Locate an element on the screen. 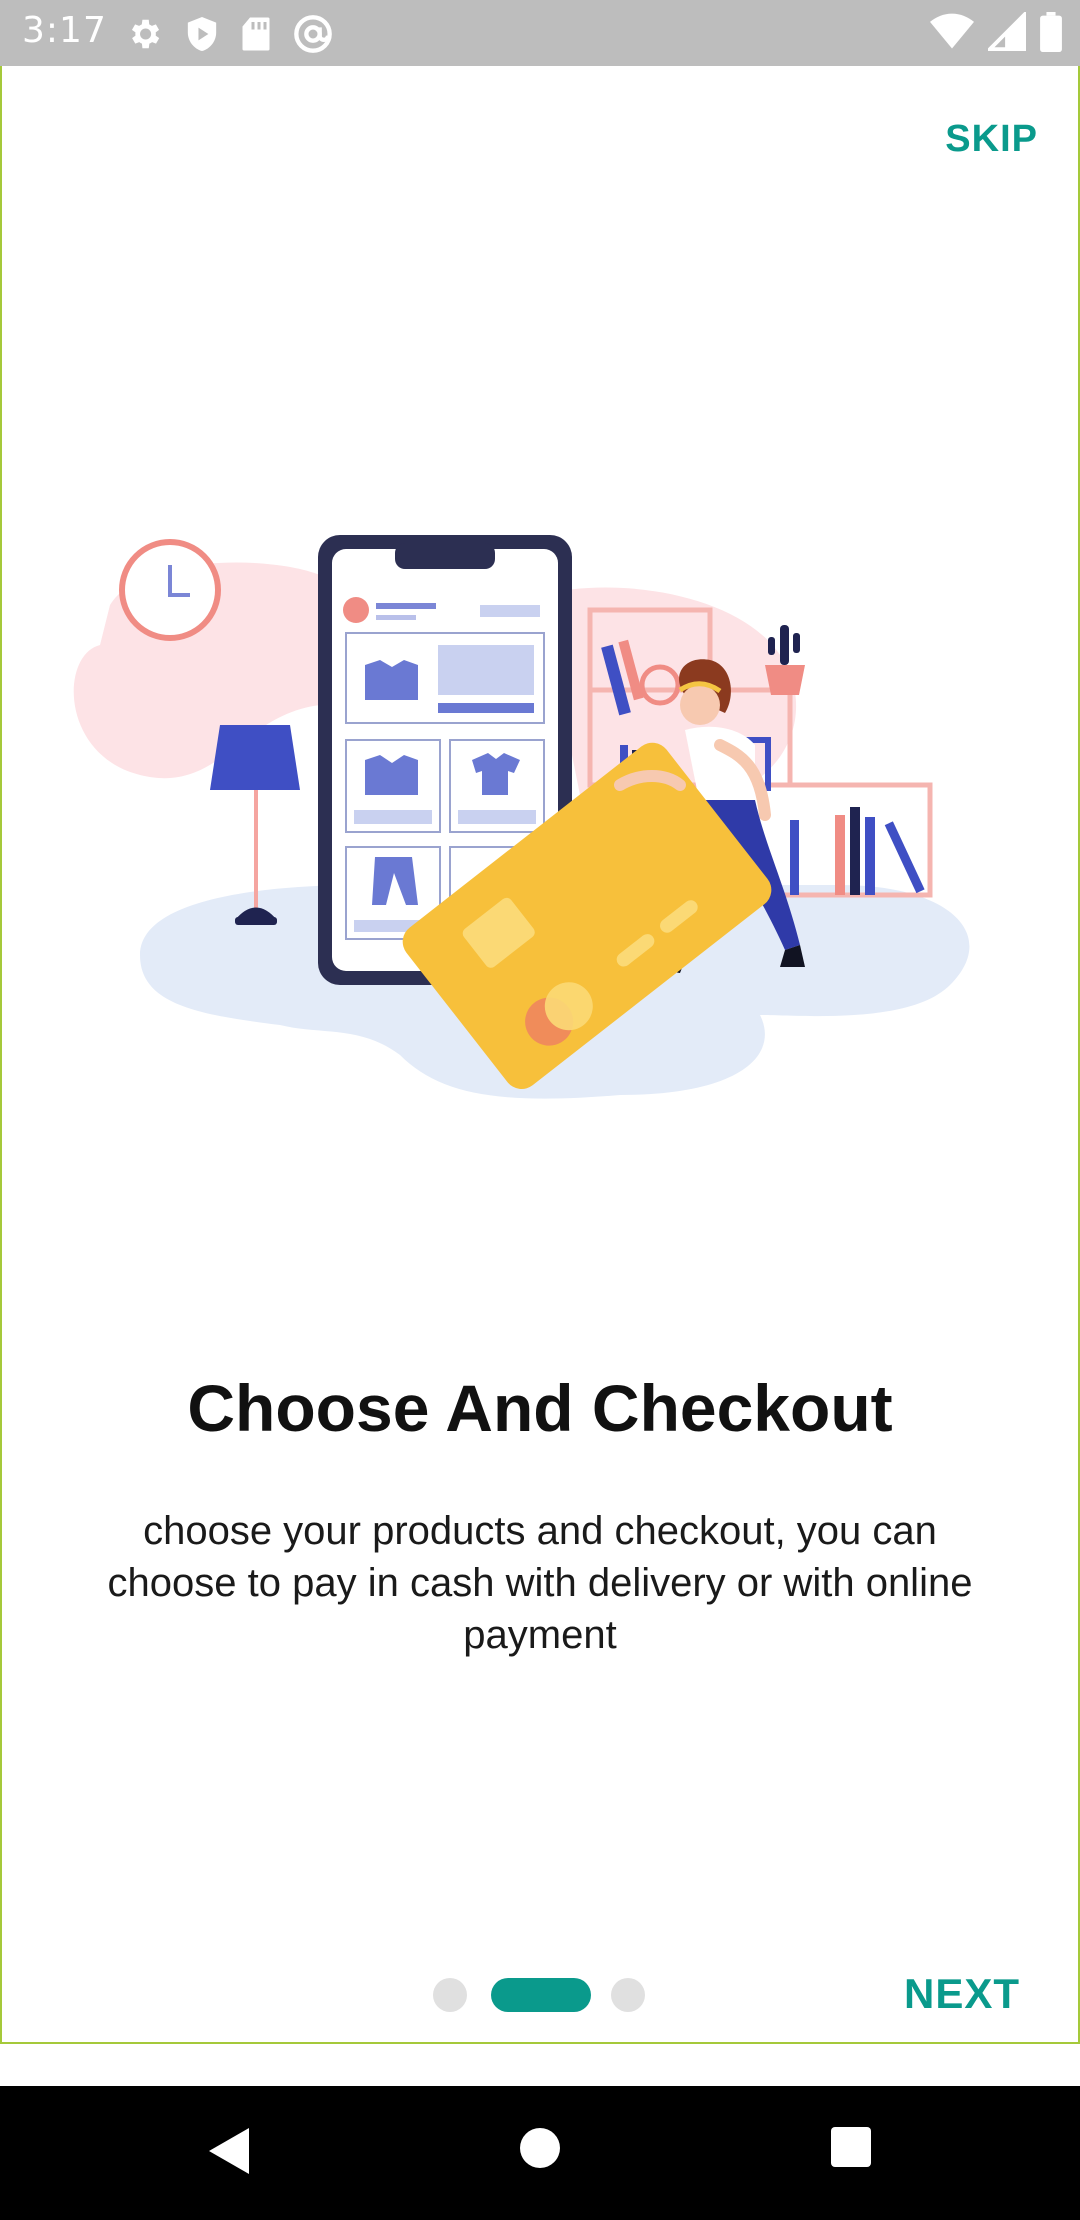 The image size is (1080, 2220). navigation-bar is located at coordinates (540, 2153).